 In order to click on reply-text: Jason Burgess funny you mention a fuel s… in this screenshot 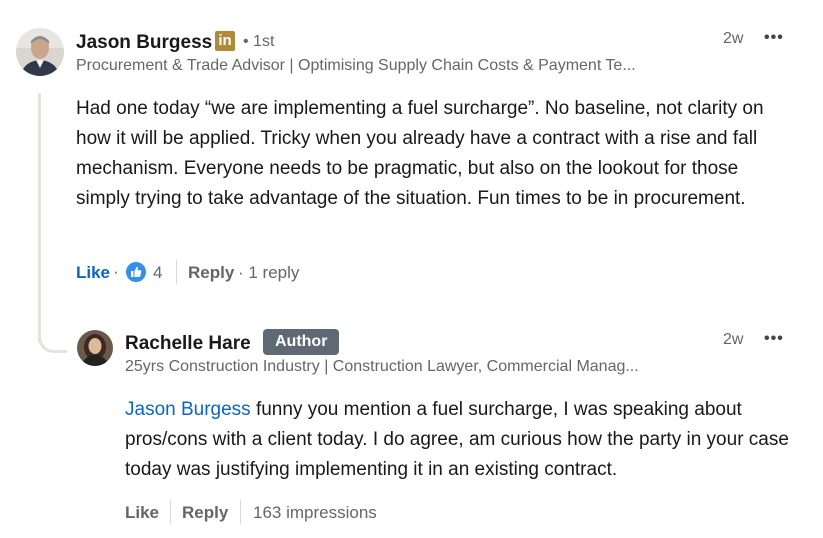, I will do `click(465, 440)`.